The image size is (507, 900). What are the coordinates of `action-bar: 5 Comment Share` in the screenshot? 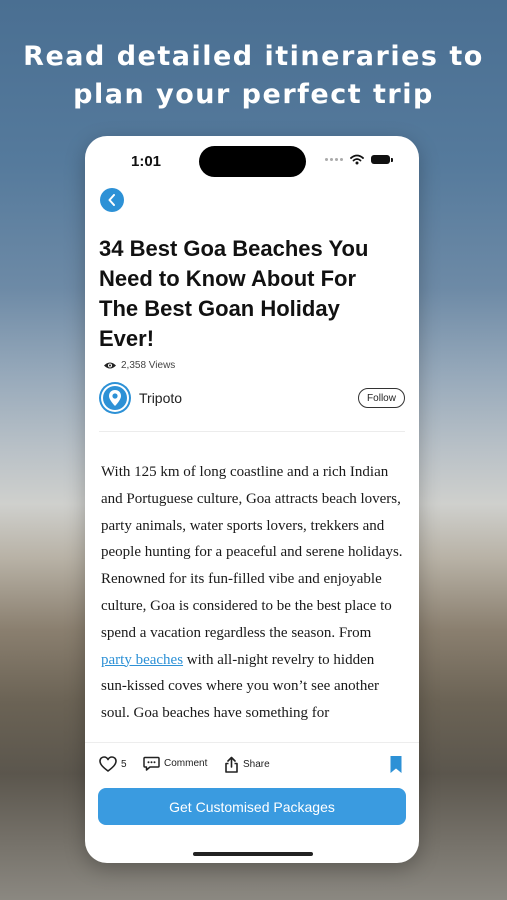 It's located at (252, 765).